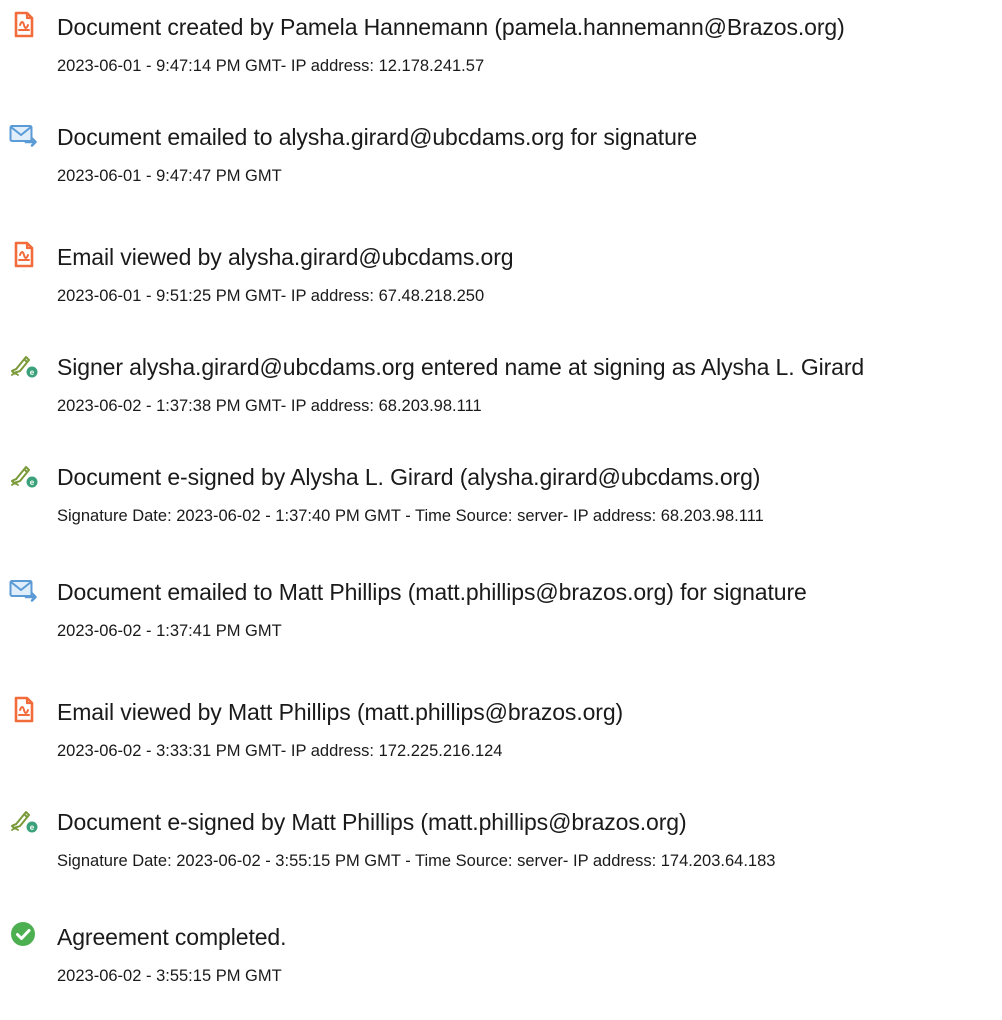 The image size is (1002, 1020). I want to click on event-detail: 2023-06-02 - 3:55:15 PM GMT, so click(169, 976).